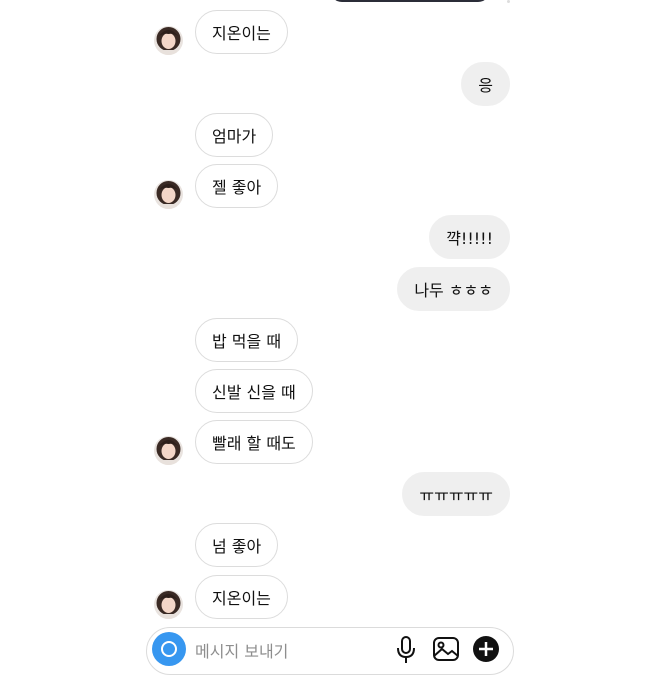 Image resolution: width=650 pixels, height=675 pixels. What do you see at coordinates (456, 494) in the screenshot?
I see `message-bubble-sent: ㅠㅠㅠㅠㅠ` at bounding box center [456, 494].